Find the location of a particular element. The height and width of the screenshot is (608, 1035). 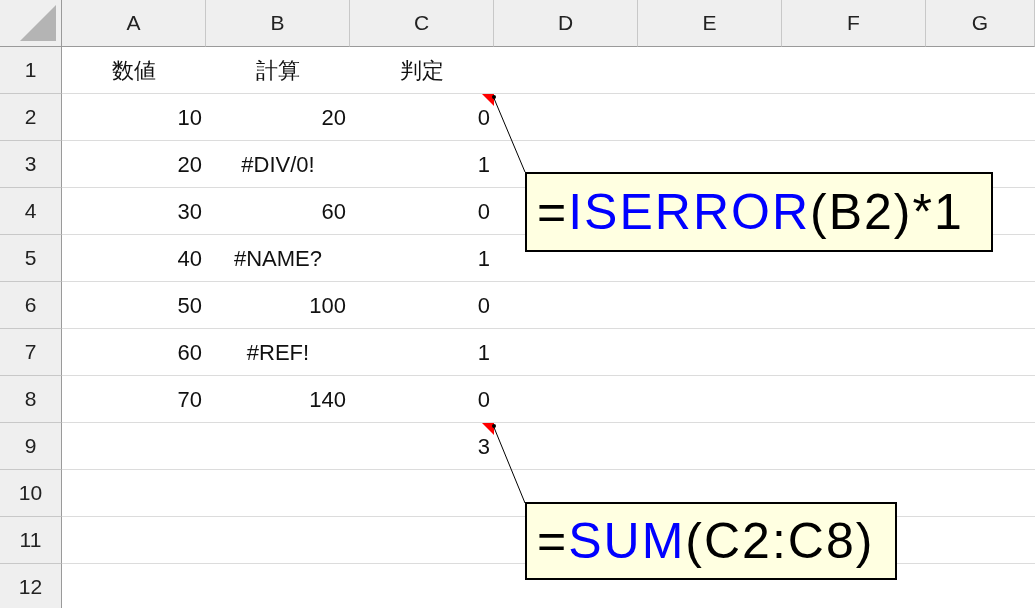

row-header: 9 is located at coordinates (31, 446).